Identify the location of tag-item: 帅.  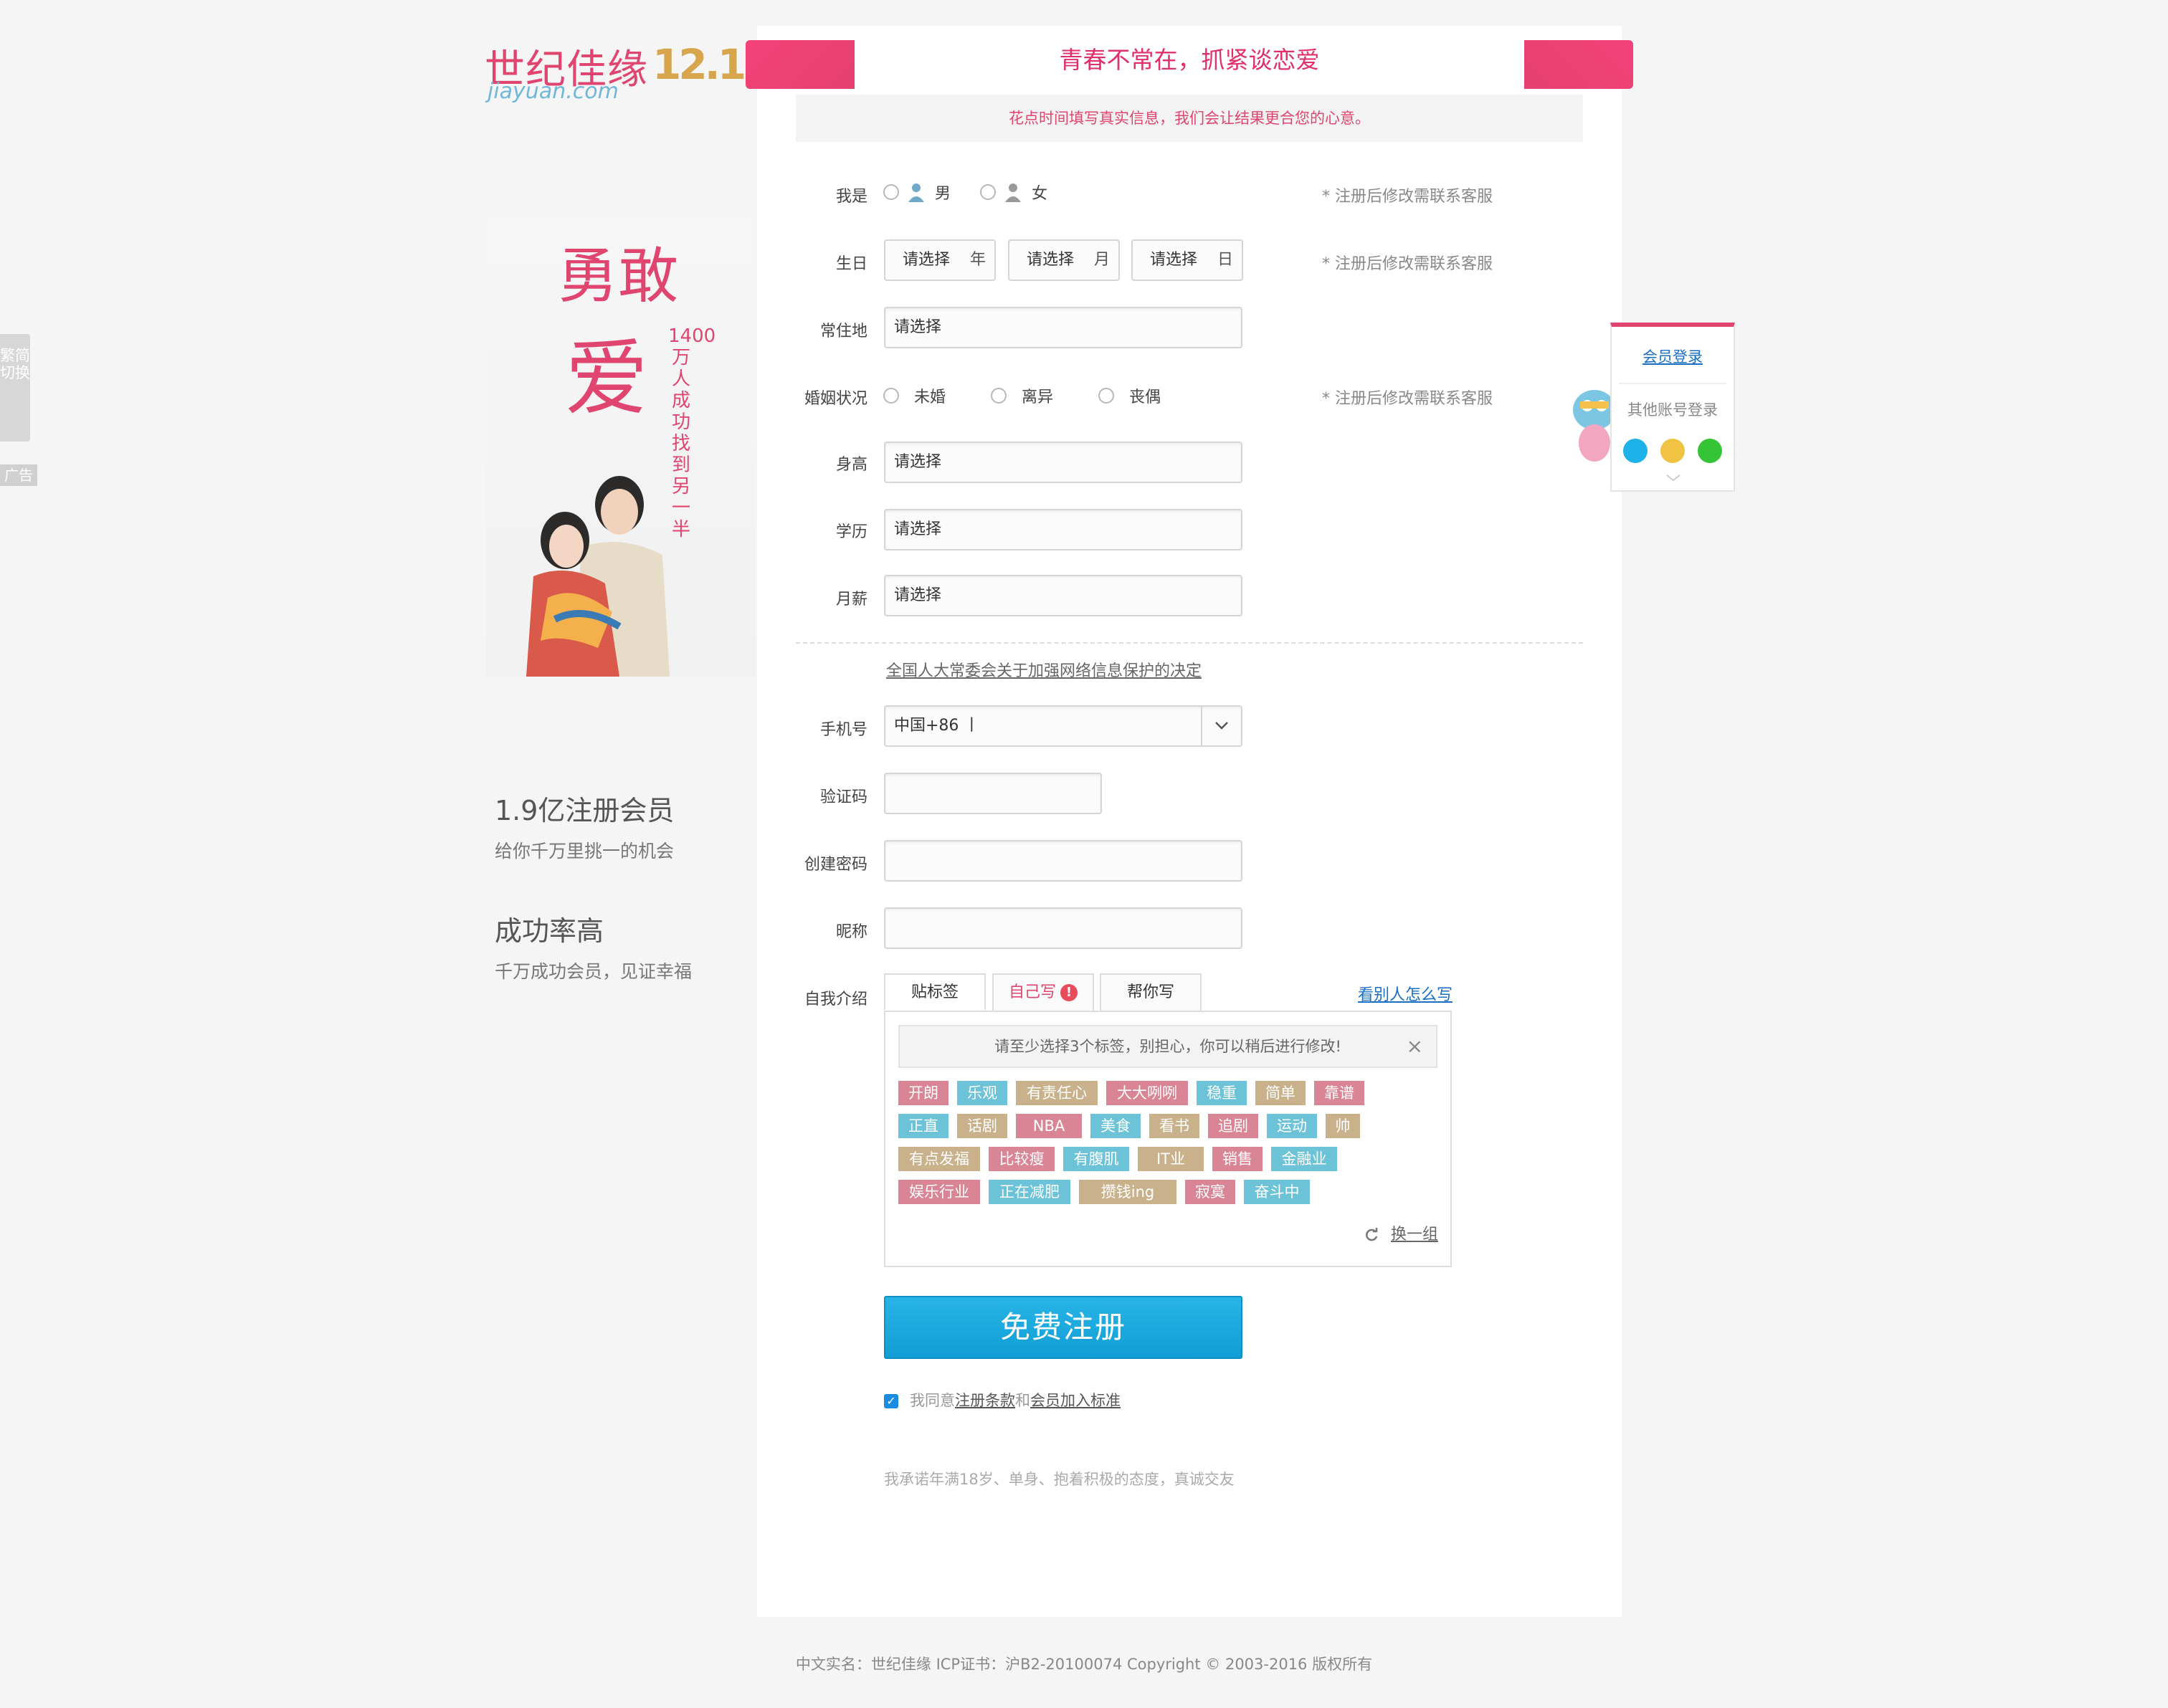
(1343, 1126).